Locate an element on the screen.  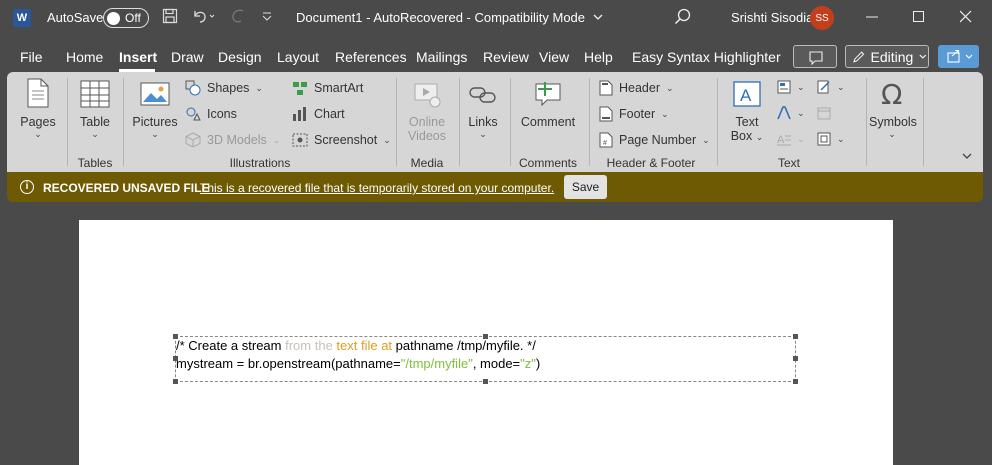
text-box-label-1: Text is located at coordinates (747, 122).